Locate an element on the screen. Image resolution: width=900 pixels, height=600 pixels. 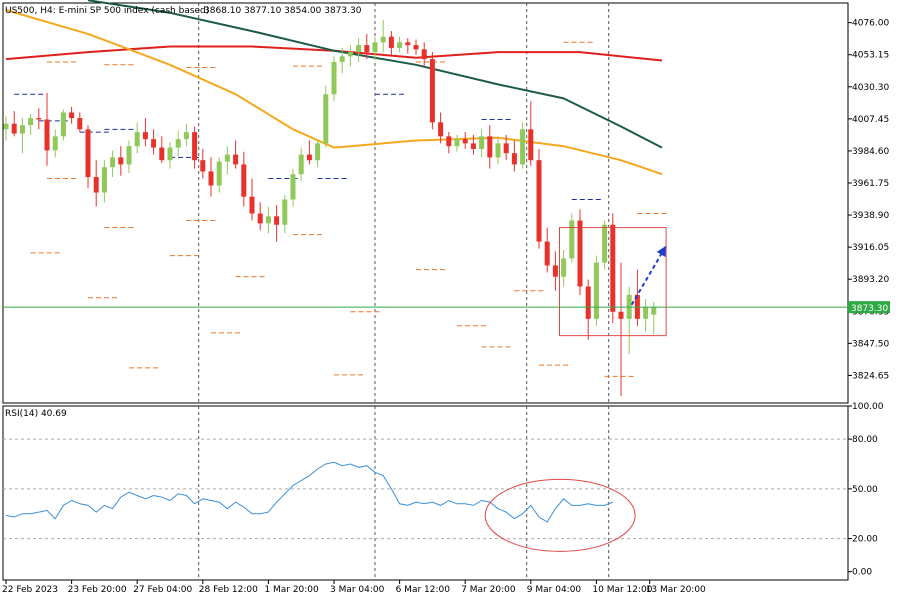
y-tick-label: 4007.45 is located at coordinates (870, 120).